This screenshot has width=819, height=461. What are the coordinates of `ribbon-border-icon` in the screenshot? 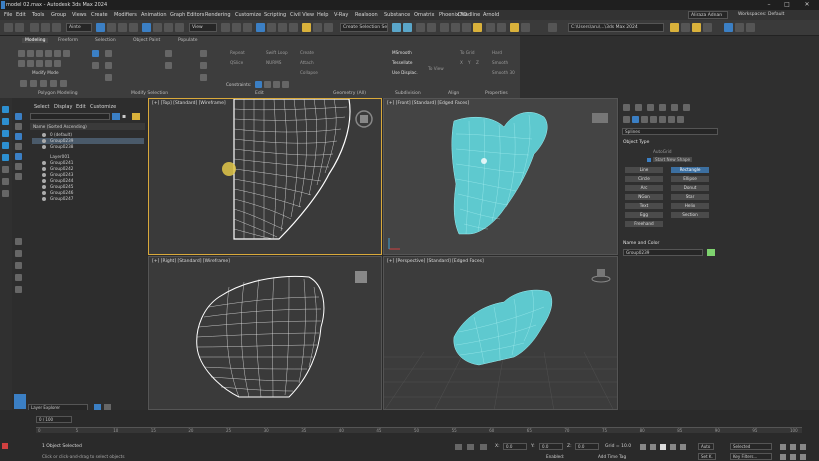 It's located at (39, 63).